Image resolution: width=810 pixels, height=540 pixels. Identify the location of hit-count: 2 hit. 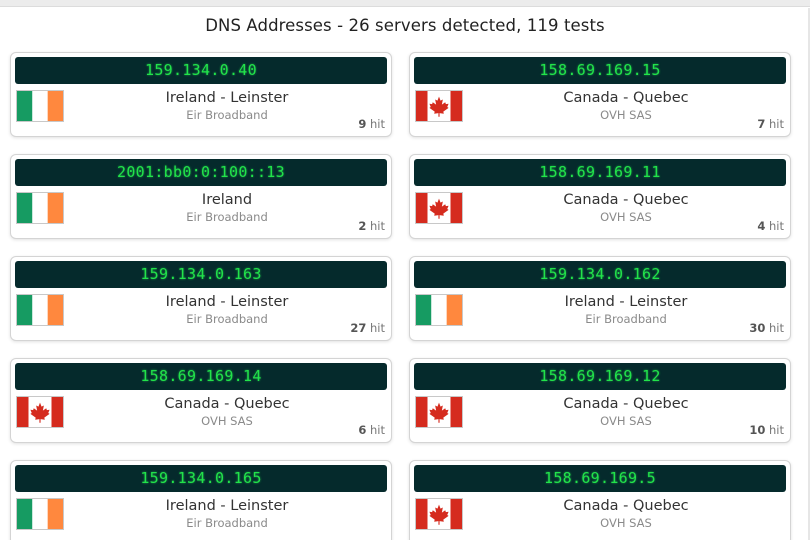
(371, 226).